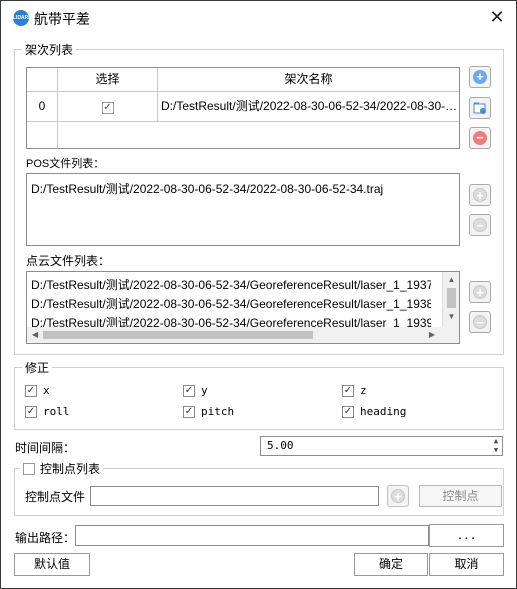  Describe the element at coordinates (259, 398) in the screenshot. I see `correction-group` at that location.